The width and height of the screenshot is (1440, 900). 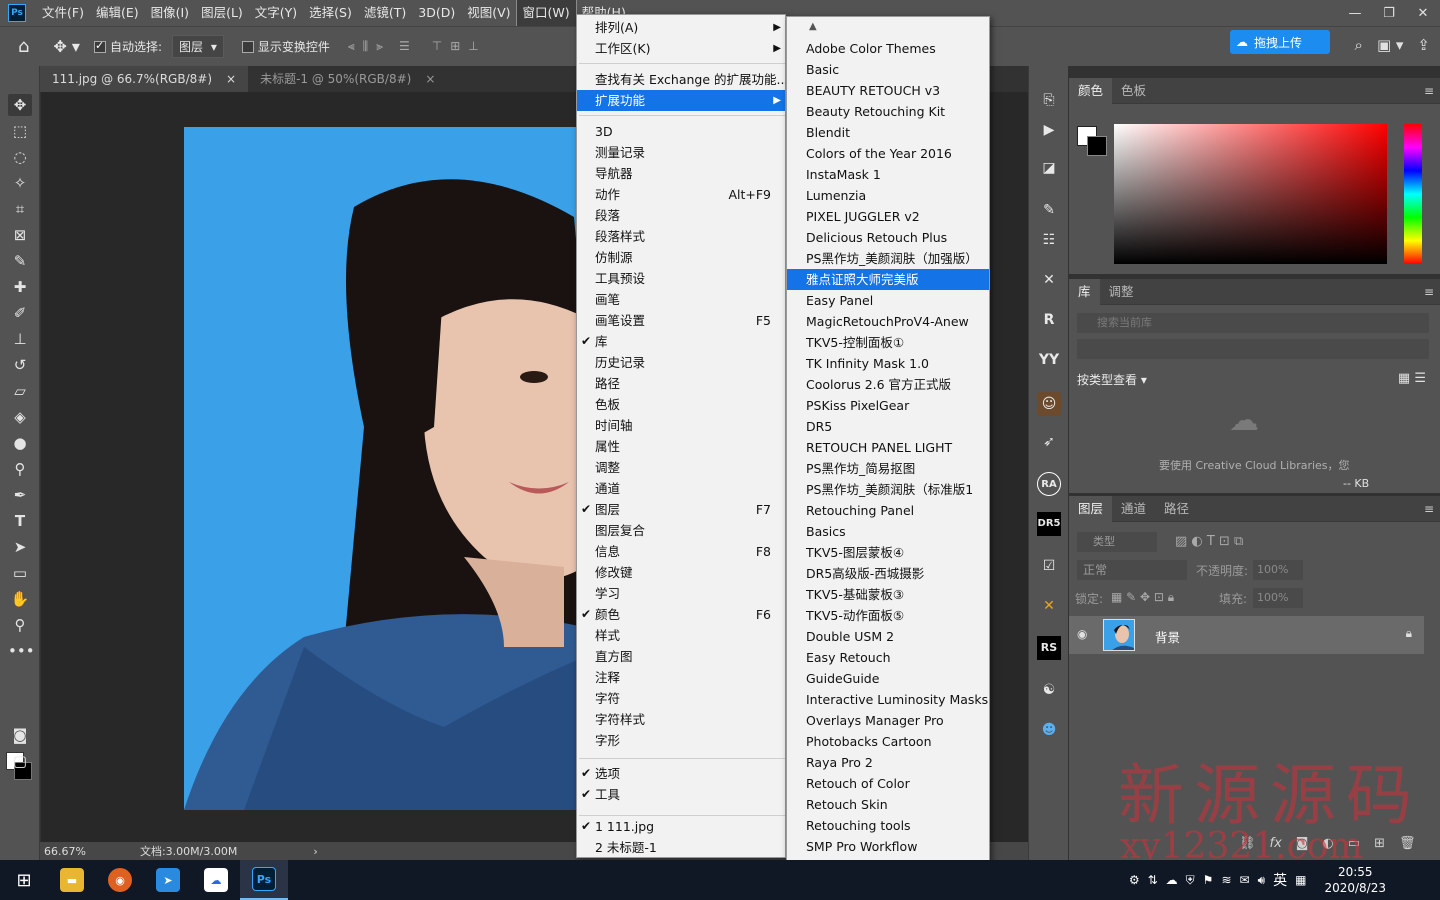 What do you see at coordinates (1142, 597) in the screenshot?
I see `lock-icons: ▦ ✎ ✥ ⊡ 🔒︎` at bounding box center [1142, 597].